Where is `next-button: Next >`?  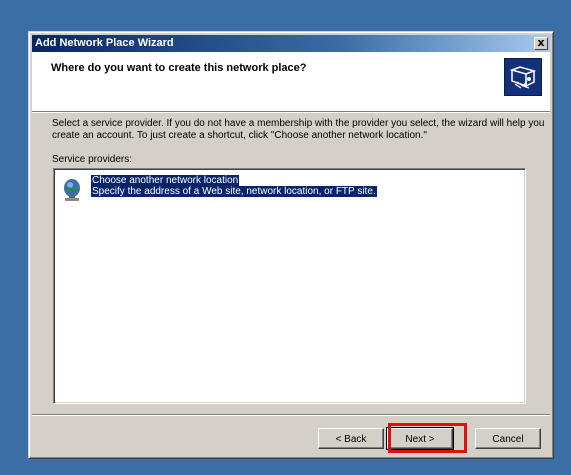
next-button: Next > is located at coordinates (420, 438).